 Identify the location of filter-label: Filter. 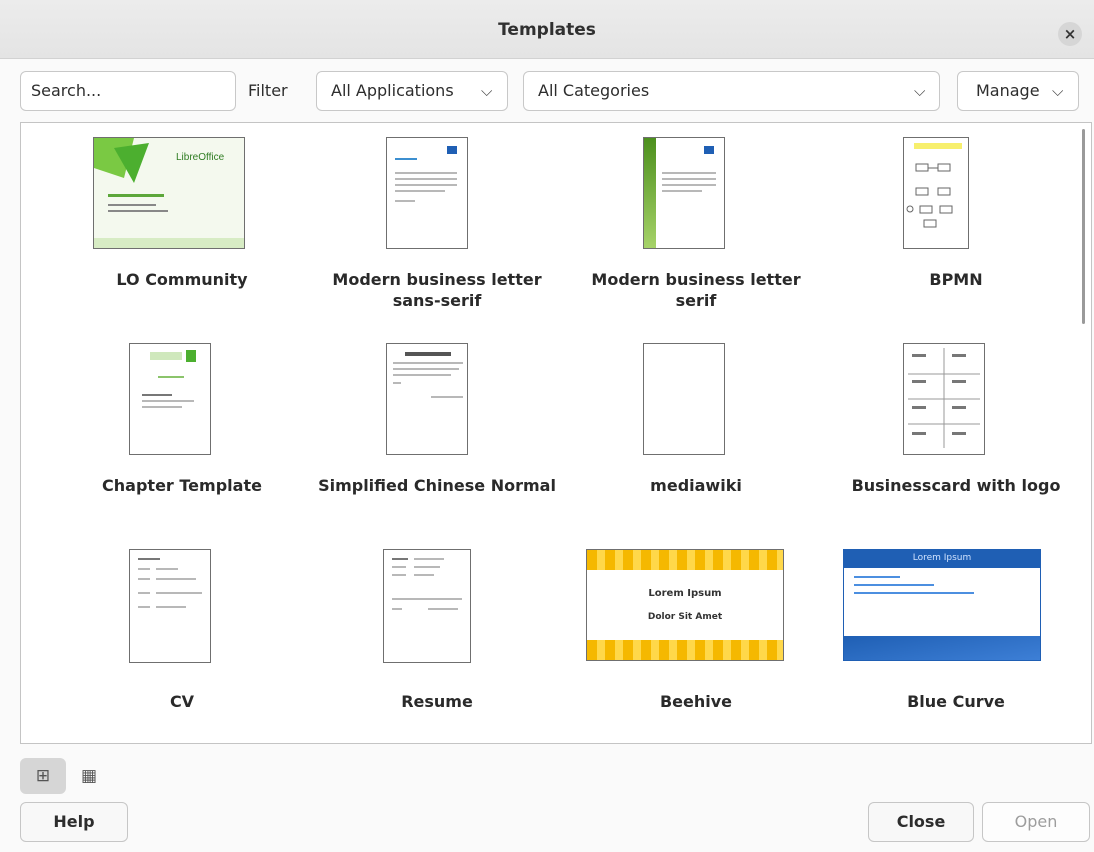
(268, 90).